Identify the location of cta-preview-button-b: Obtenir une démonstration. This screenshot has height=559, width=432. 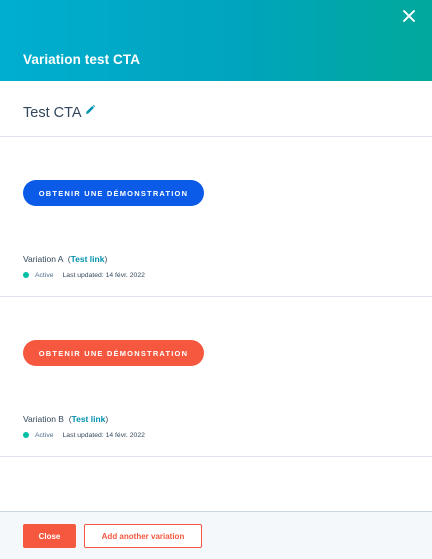
(113, 353).